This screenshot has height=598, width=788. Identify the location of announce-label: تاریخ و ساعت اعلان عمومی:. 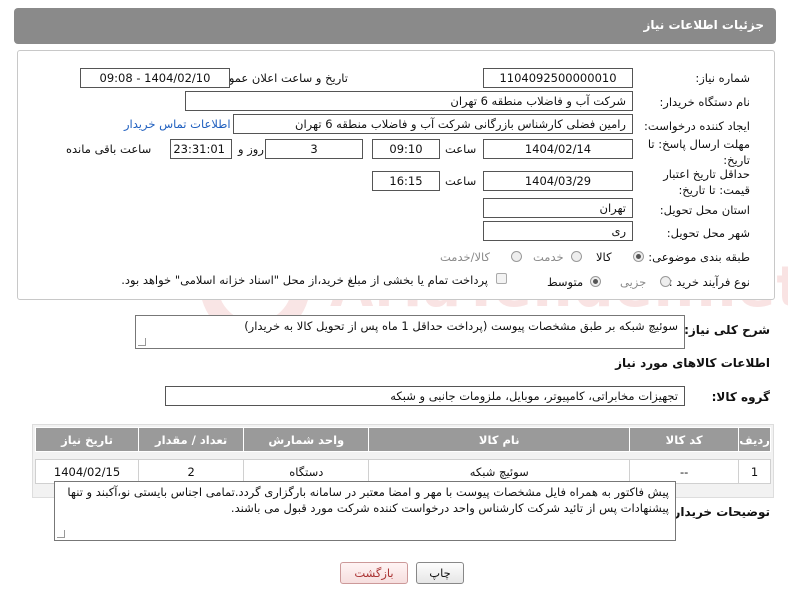
(278, 78).